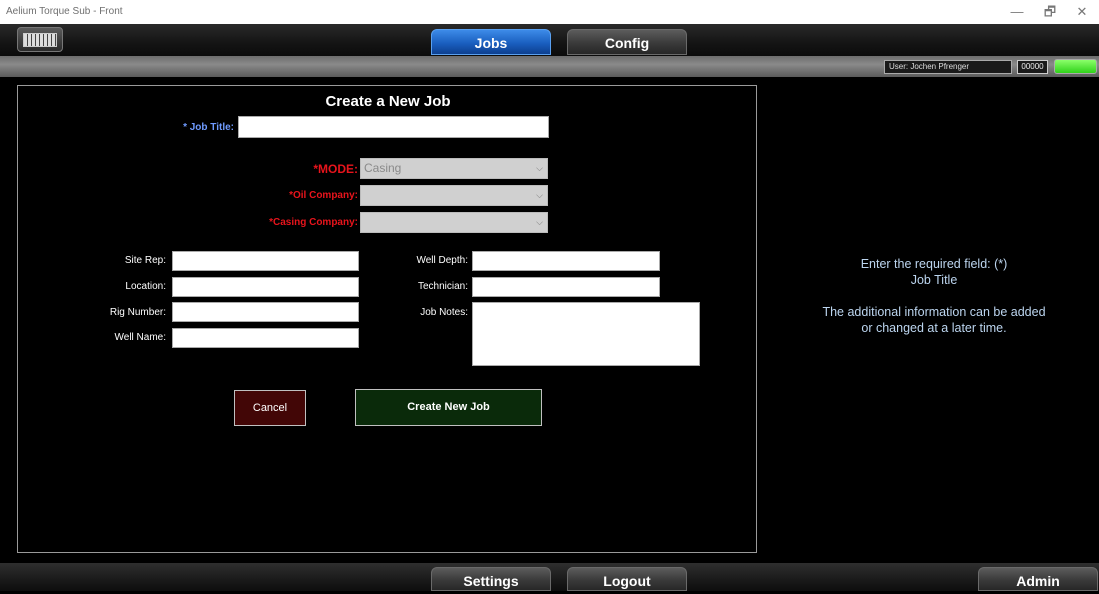 This screenshot has height=594, width=1099. What do you see at coordinates (566, 261) in the screenshot?
I see `well-depth-input` at bounding box center [566, 261].